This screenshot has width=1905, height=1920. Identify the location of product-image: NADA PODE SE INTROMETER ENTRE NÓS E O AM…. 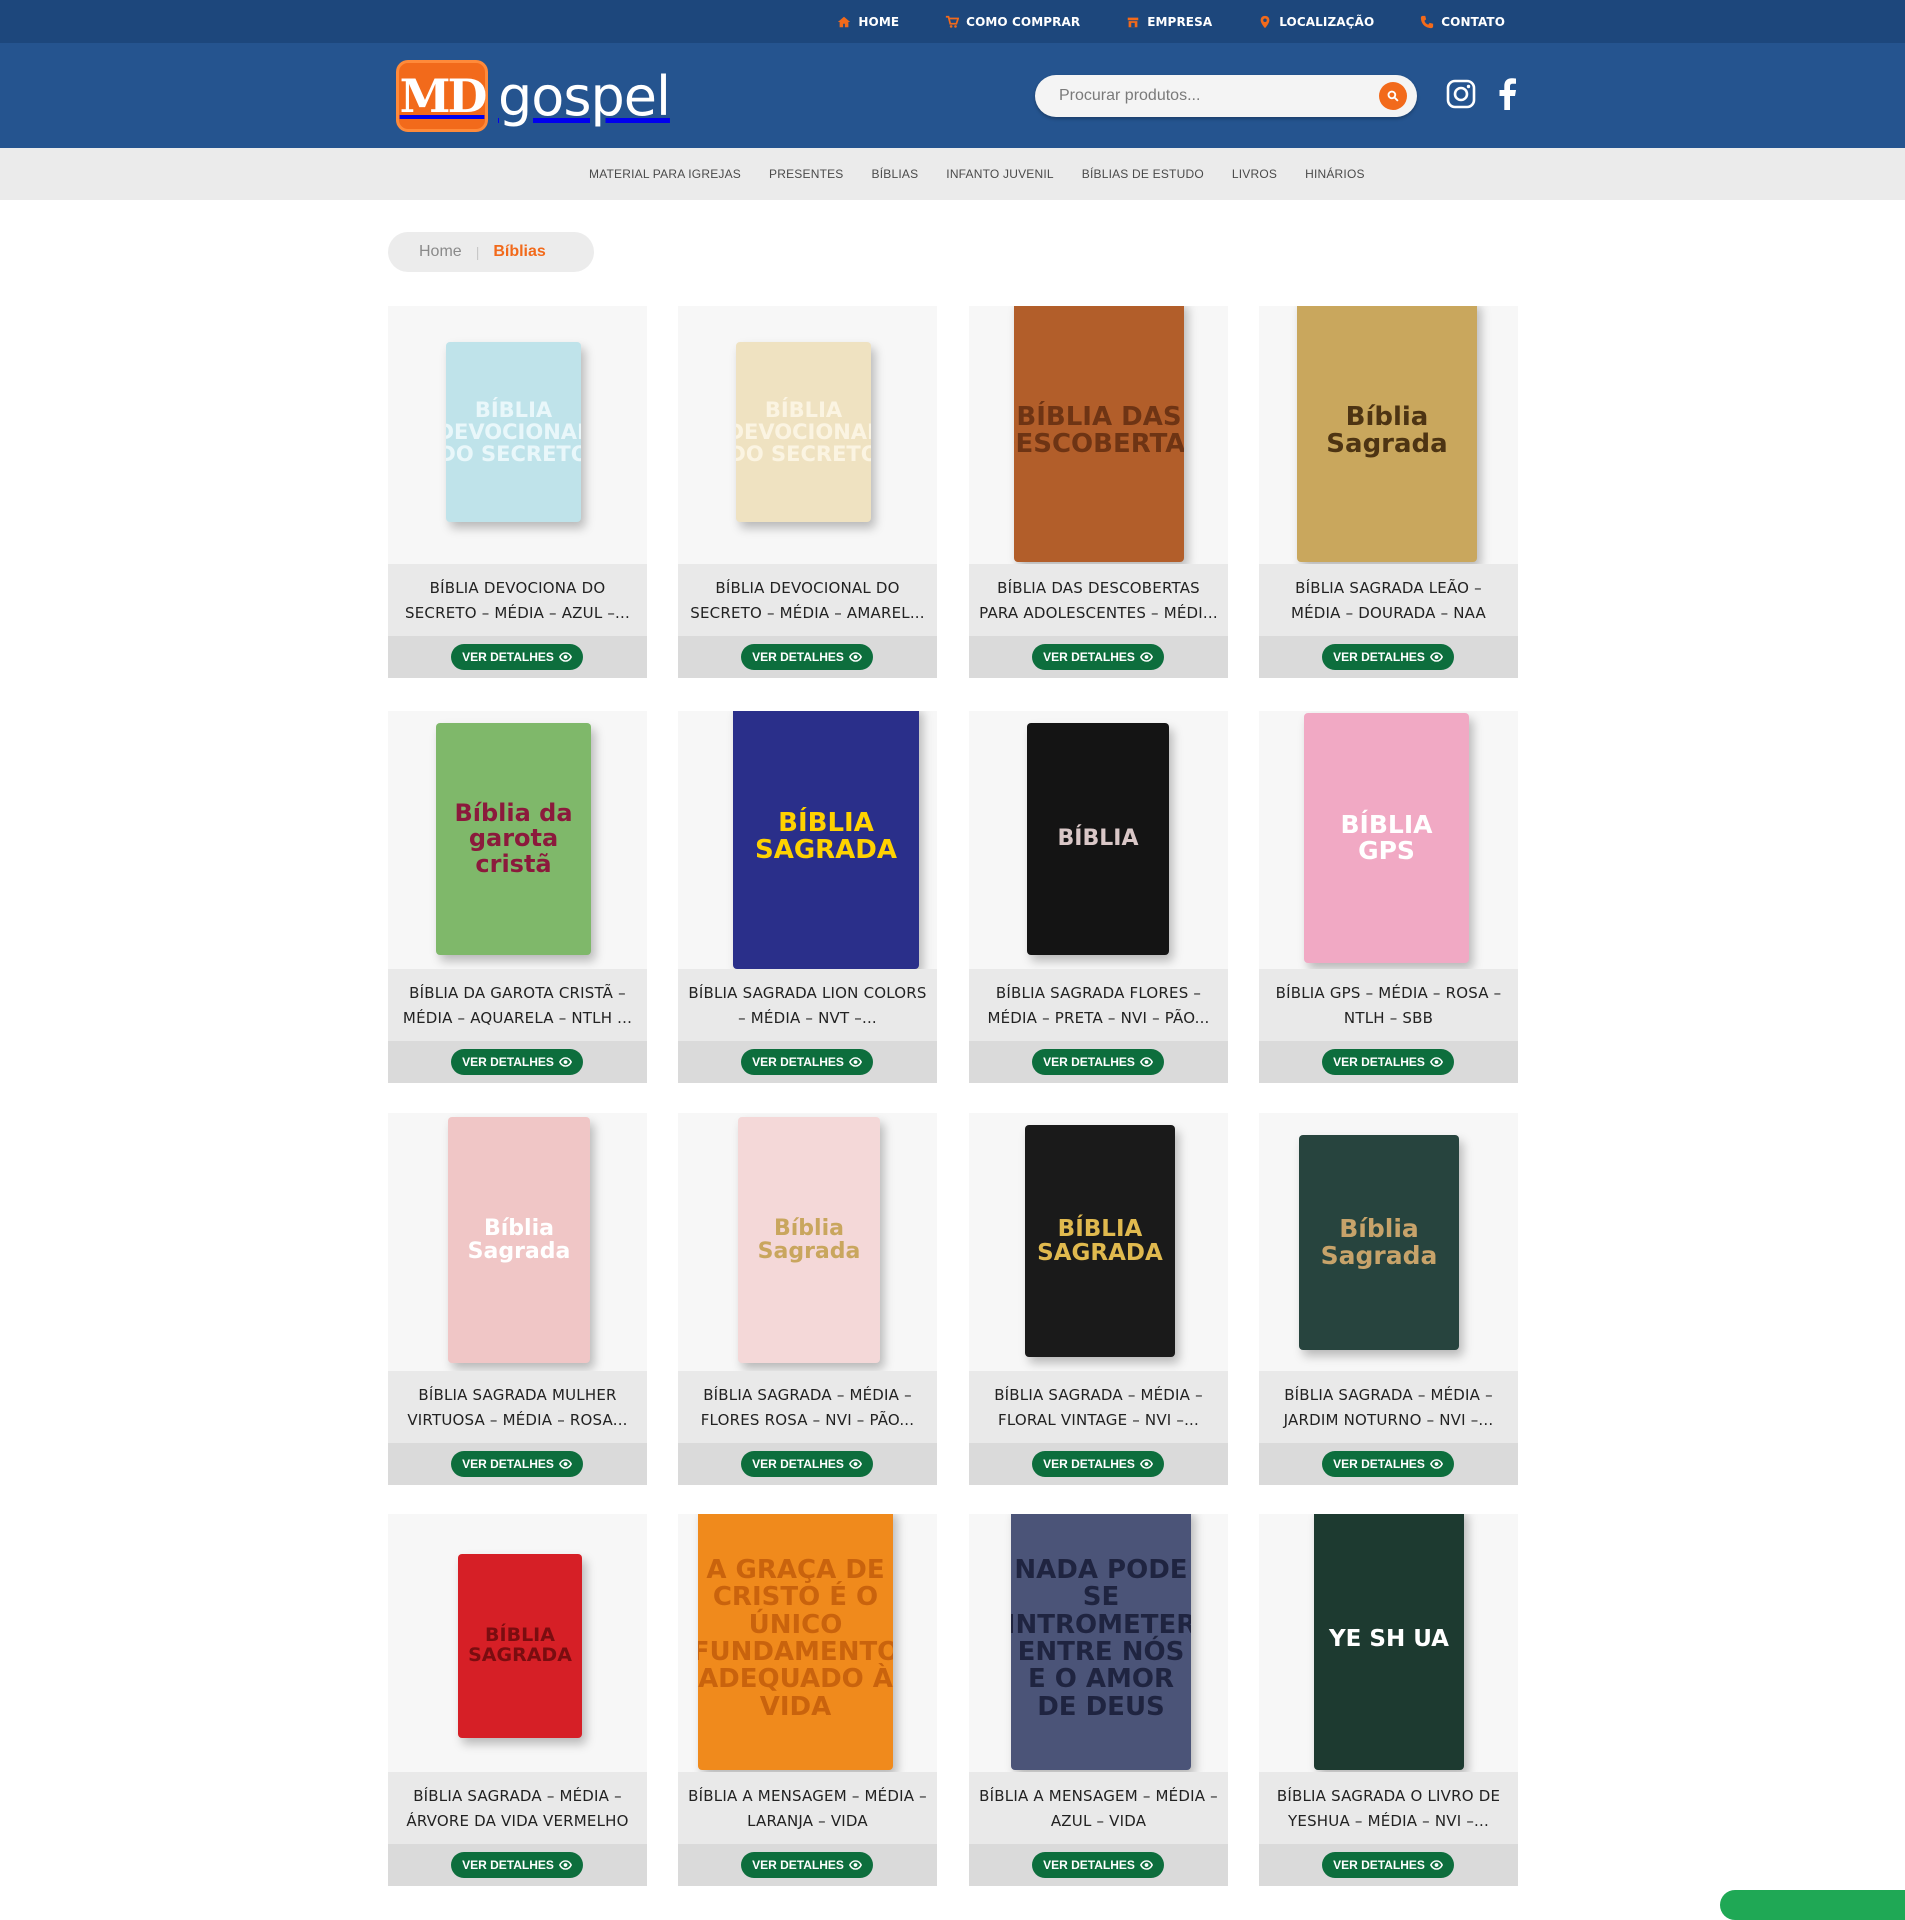
(1098, 1643).